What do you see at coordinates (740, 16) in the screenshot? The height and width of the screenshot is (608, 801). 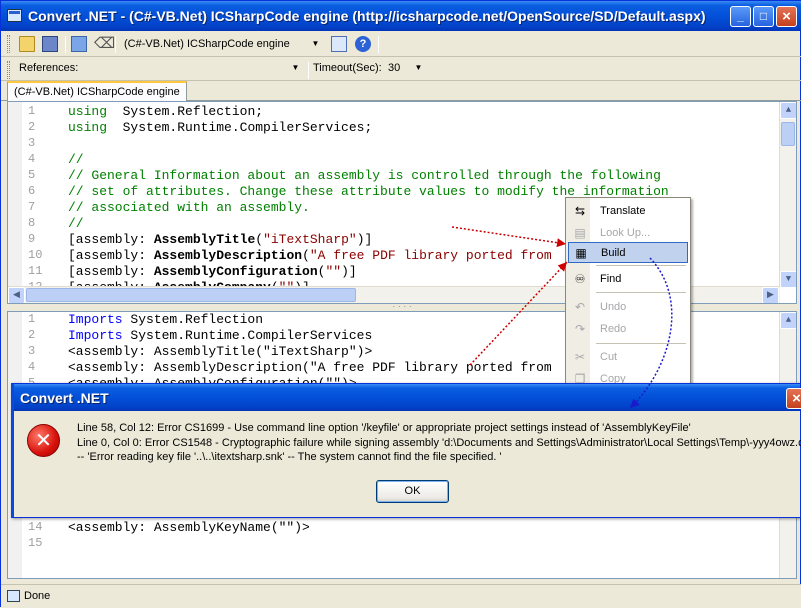 I see `minimize-button: _` at bounding box center [740, 16].